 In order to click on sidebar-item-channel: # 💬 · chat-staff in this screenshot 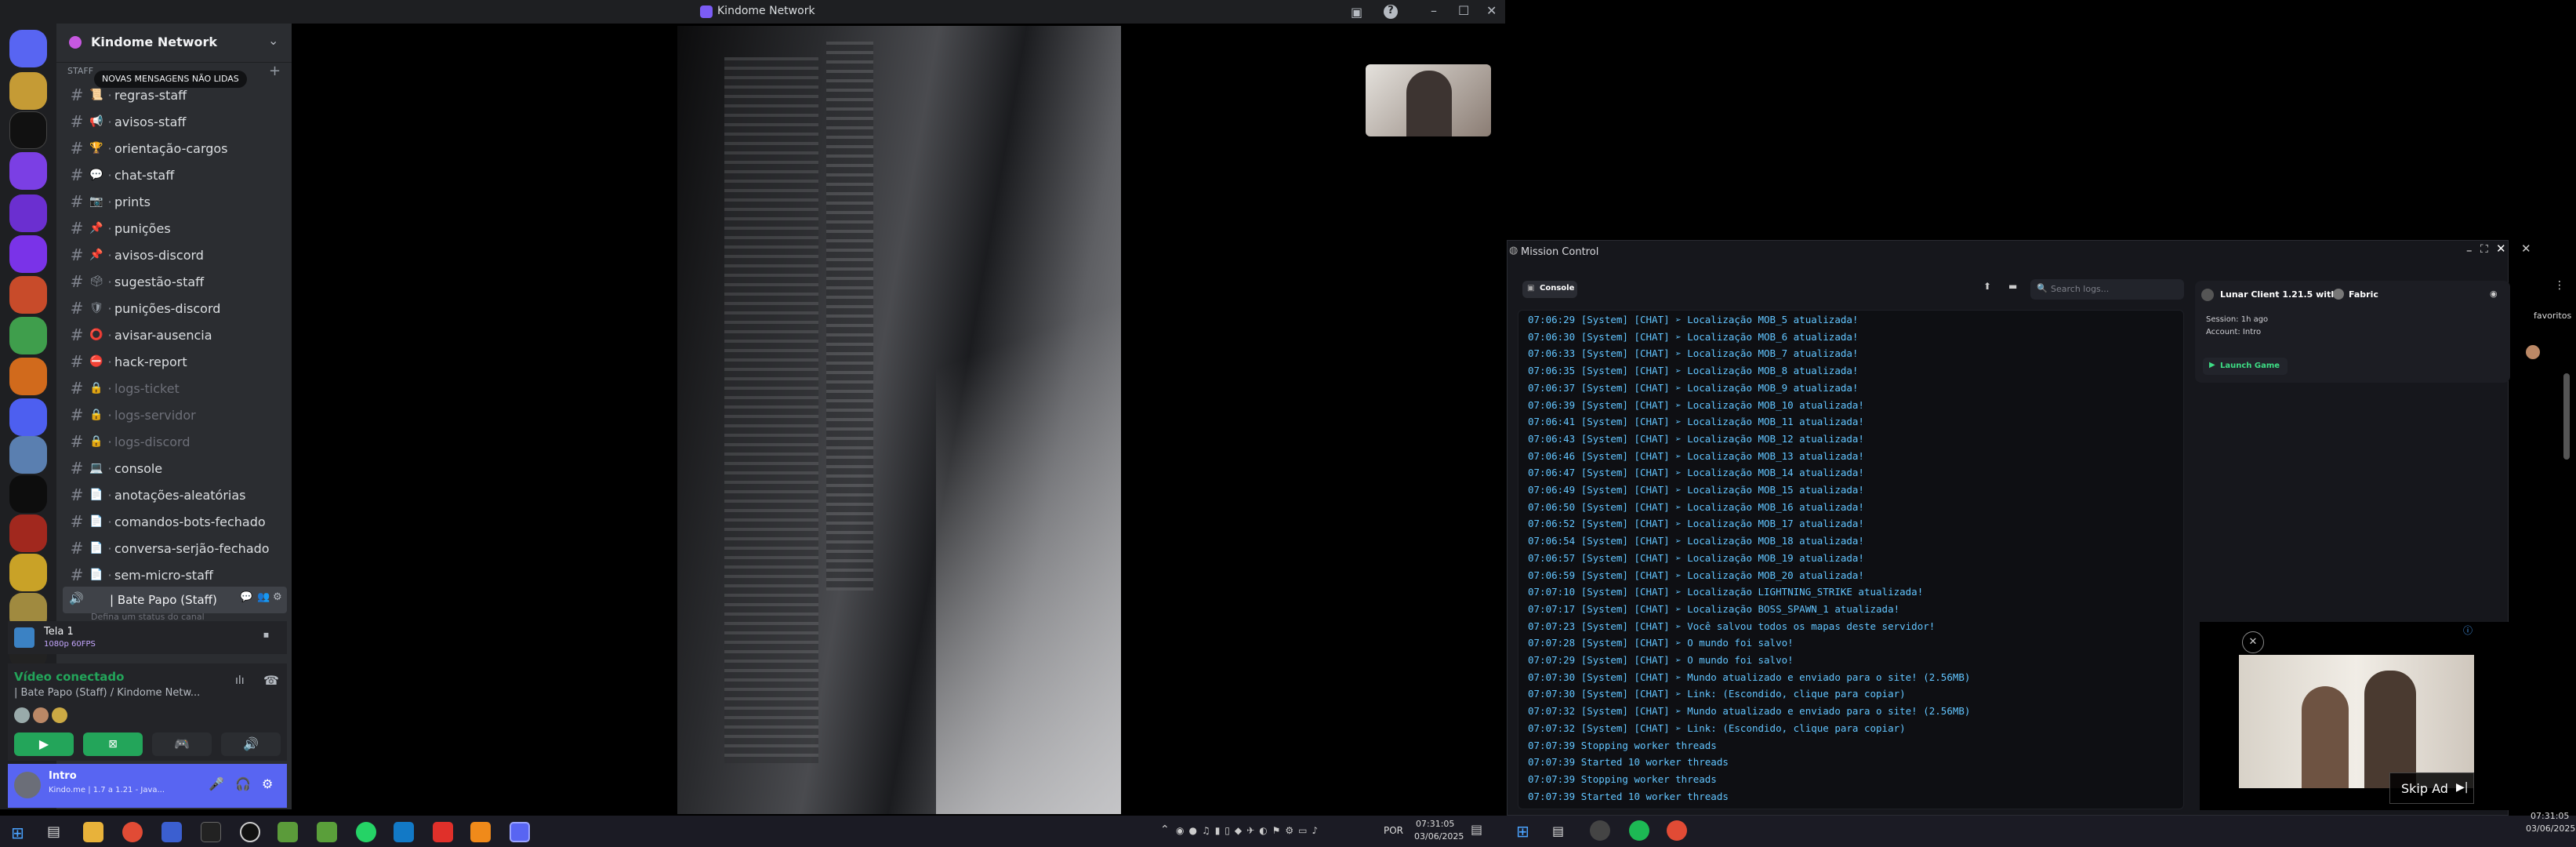, I will do `click(174, 175)`.